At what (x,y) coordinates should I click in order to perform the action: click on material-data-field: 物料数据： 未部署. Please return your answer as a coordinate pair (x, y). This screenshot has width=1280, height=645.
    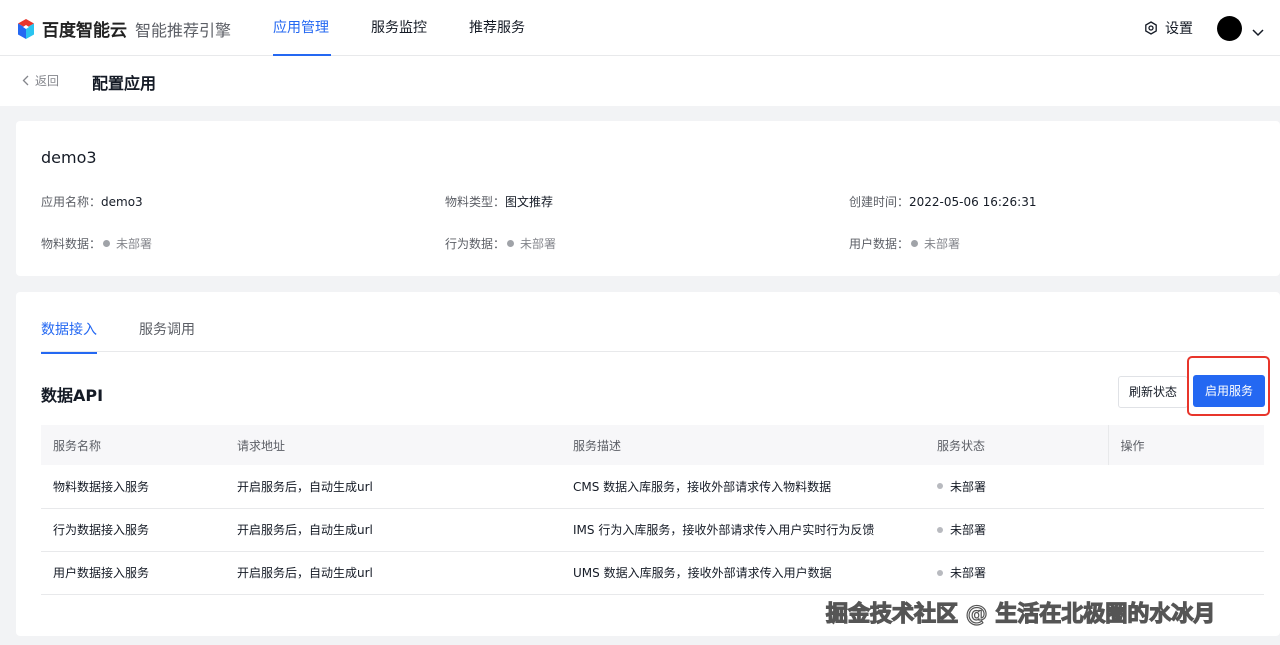
    Looking at the image, I should click on (96, 243).